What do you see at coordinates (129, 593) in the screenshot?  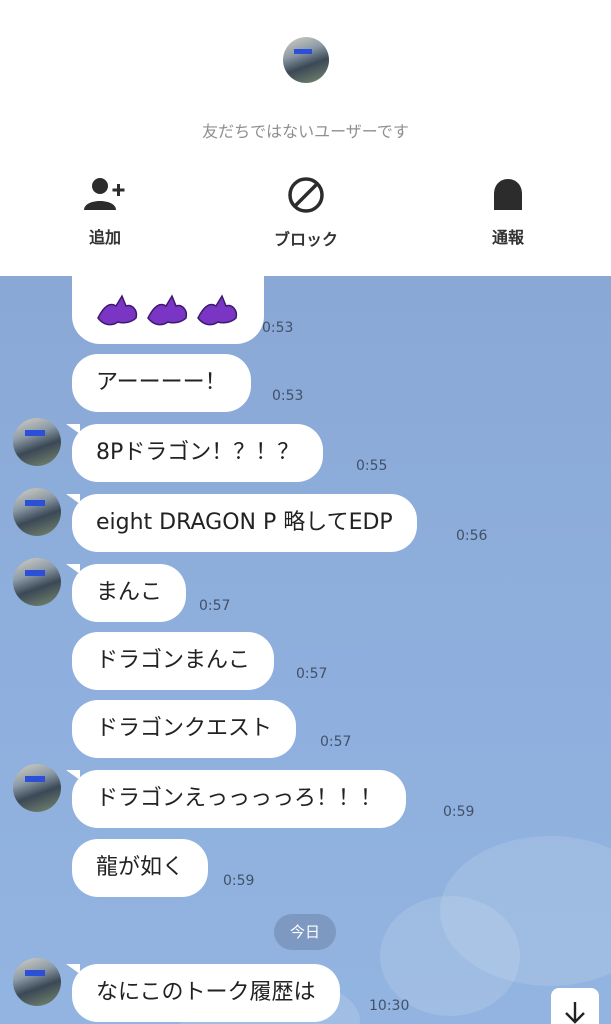 I see `message-bubble: まんこ` at bounding box center [129, 593].